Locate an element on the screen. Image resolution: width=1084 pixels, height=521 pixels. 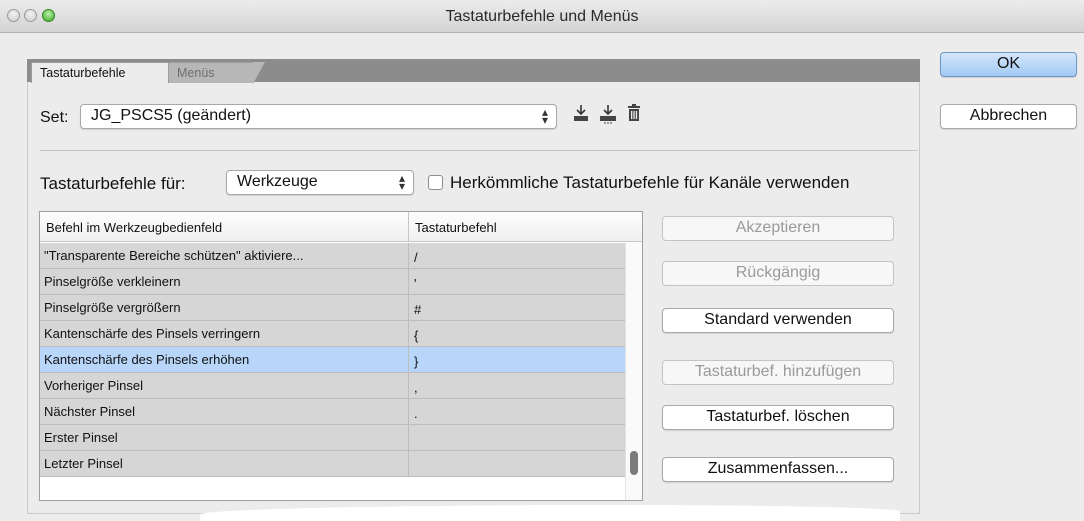
shortcuts-for-label: Tastaturbefehle für: is located at coordinates (113, 183).